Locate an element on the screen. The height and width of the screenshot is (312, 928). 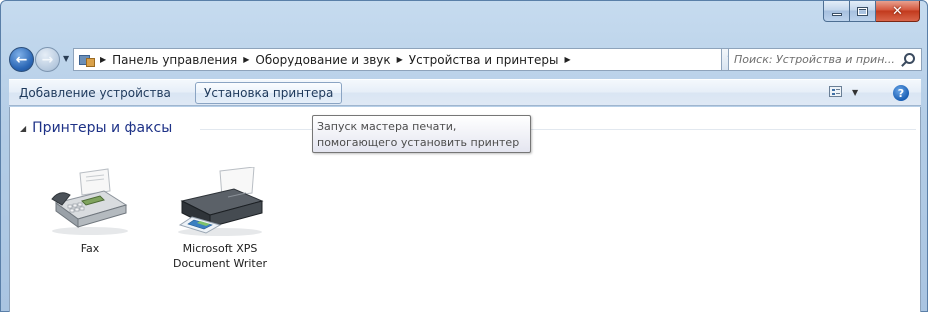
help-button: ? is located at coordinates (901, 93).